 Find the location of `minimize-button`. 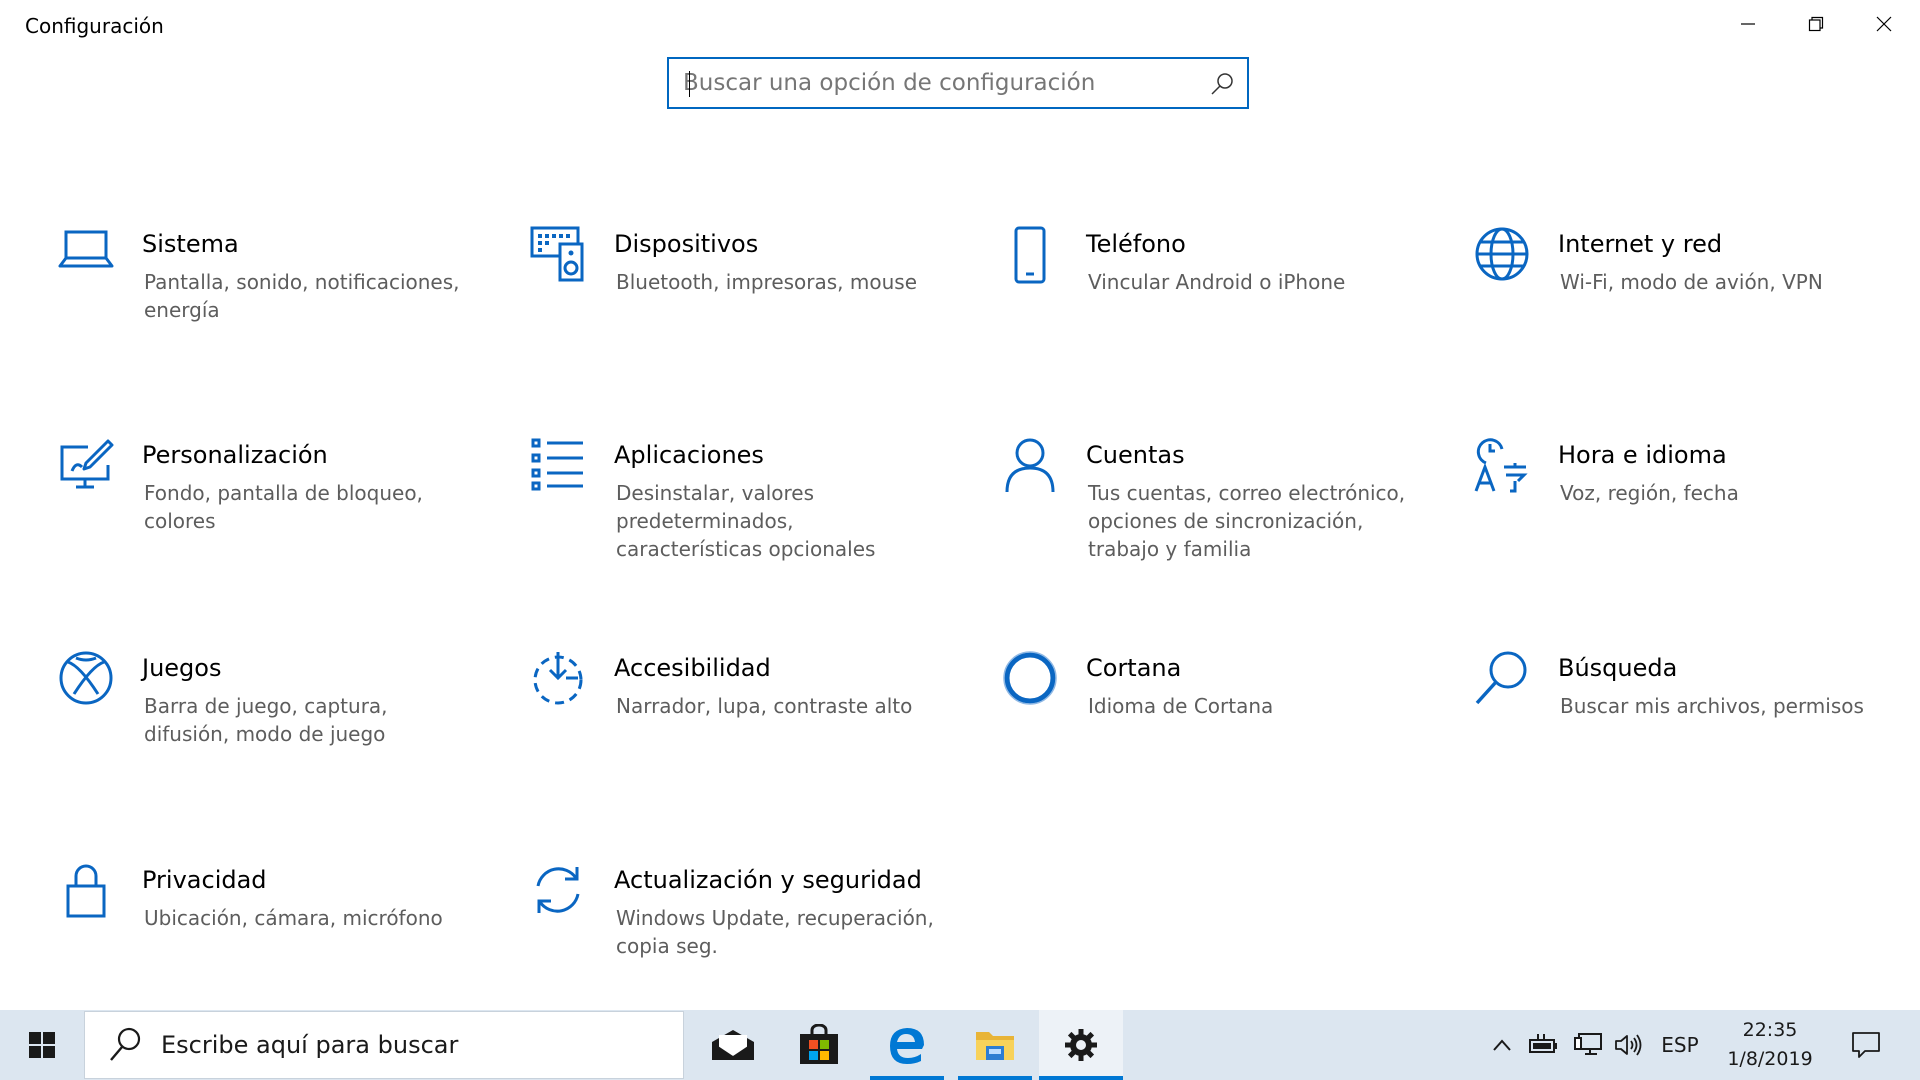

minimize-button is located at coordinates (1748, 24).